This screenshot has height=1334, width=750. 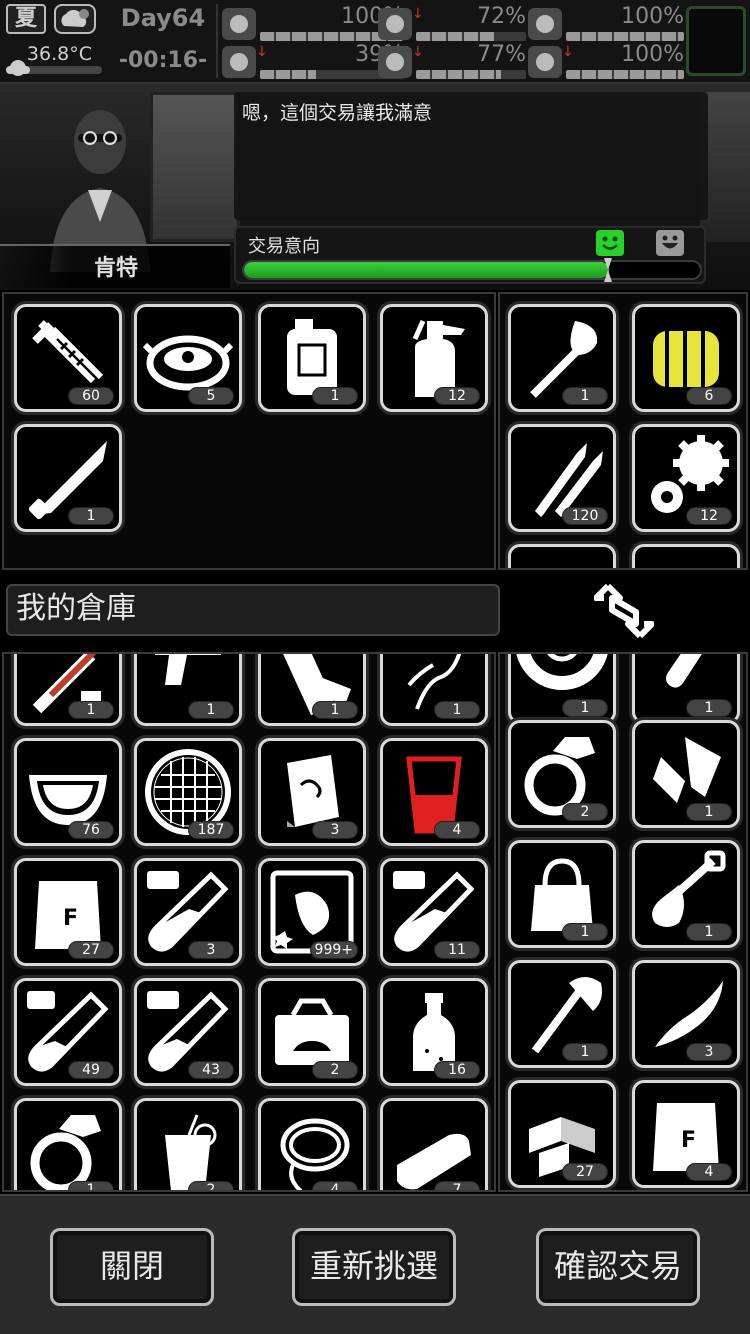 What do you see at coordinates (686, 358) in the screenshot?
I see `npc-item-slot: 6` at bounding box center [686, 358].